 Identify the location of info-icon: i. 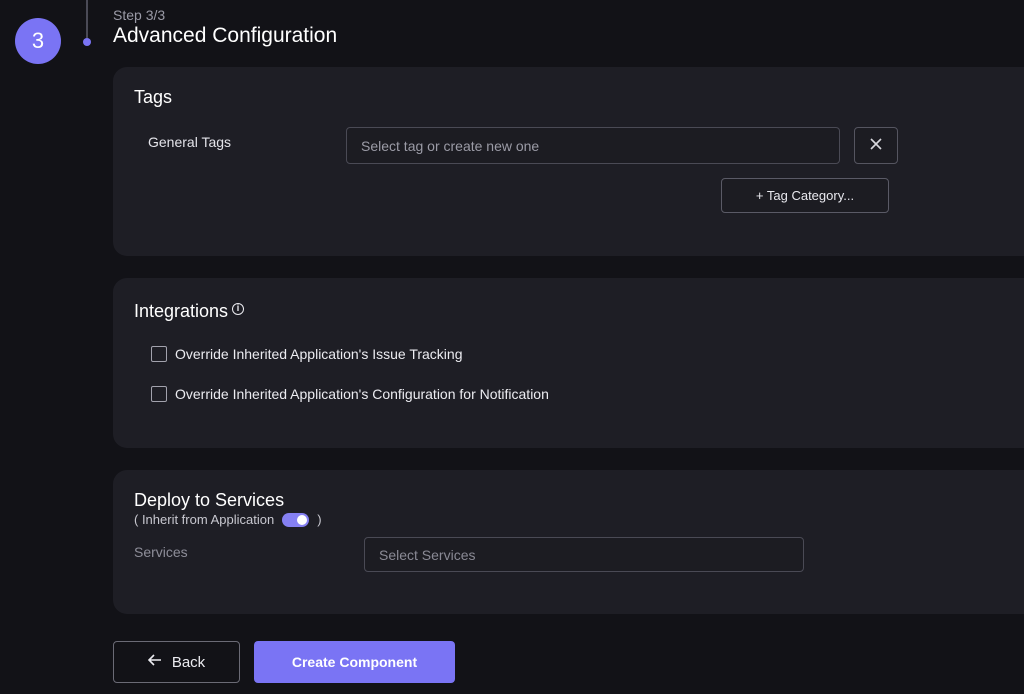
(238, 309).